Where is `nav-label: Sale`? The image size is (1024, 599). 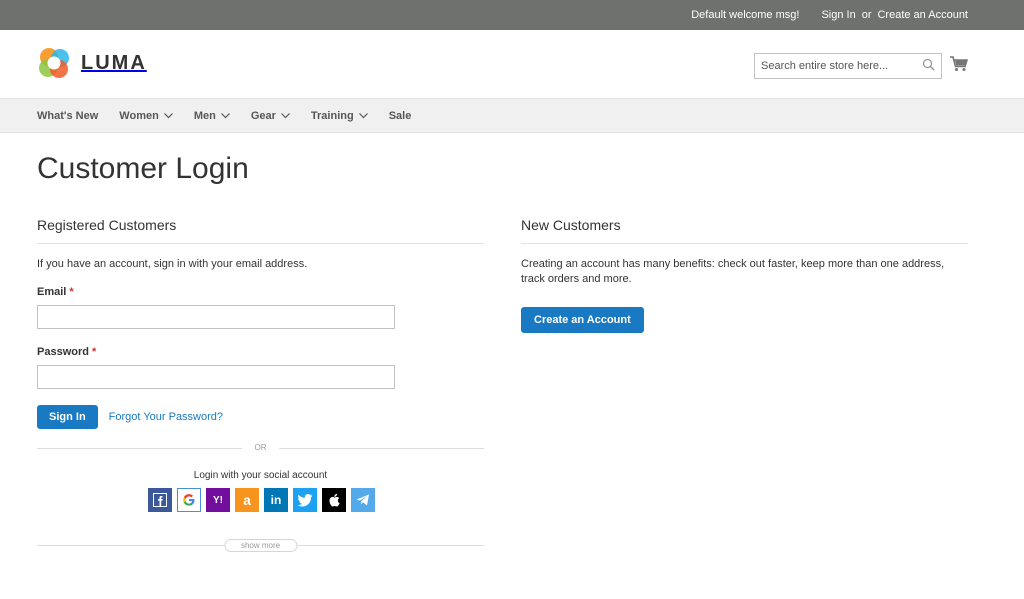 nav-label: Sale is located at coordinates (400, 115).